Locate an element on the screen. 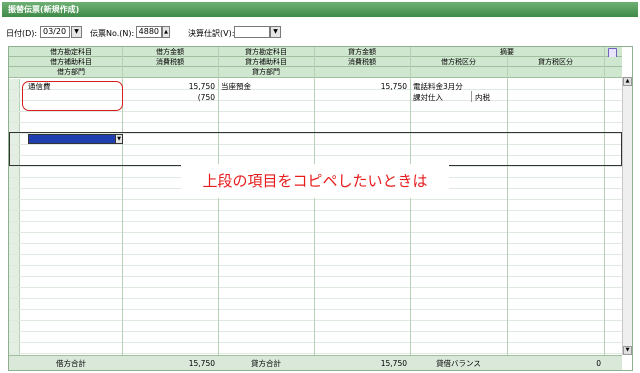  date-label: 日付(D): is located at coordinates (22, 33).